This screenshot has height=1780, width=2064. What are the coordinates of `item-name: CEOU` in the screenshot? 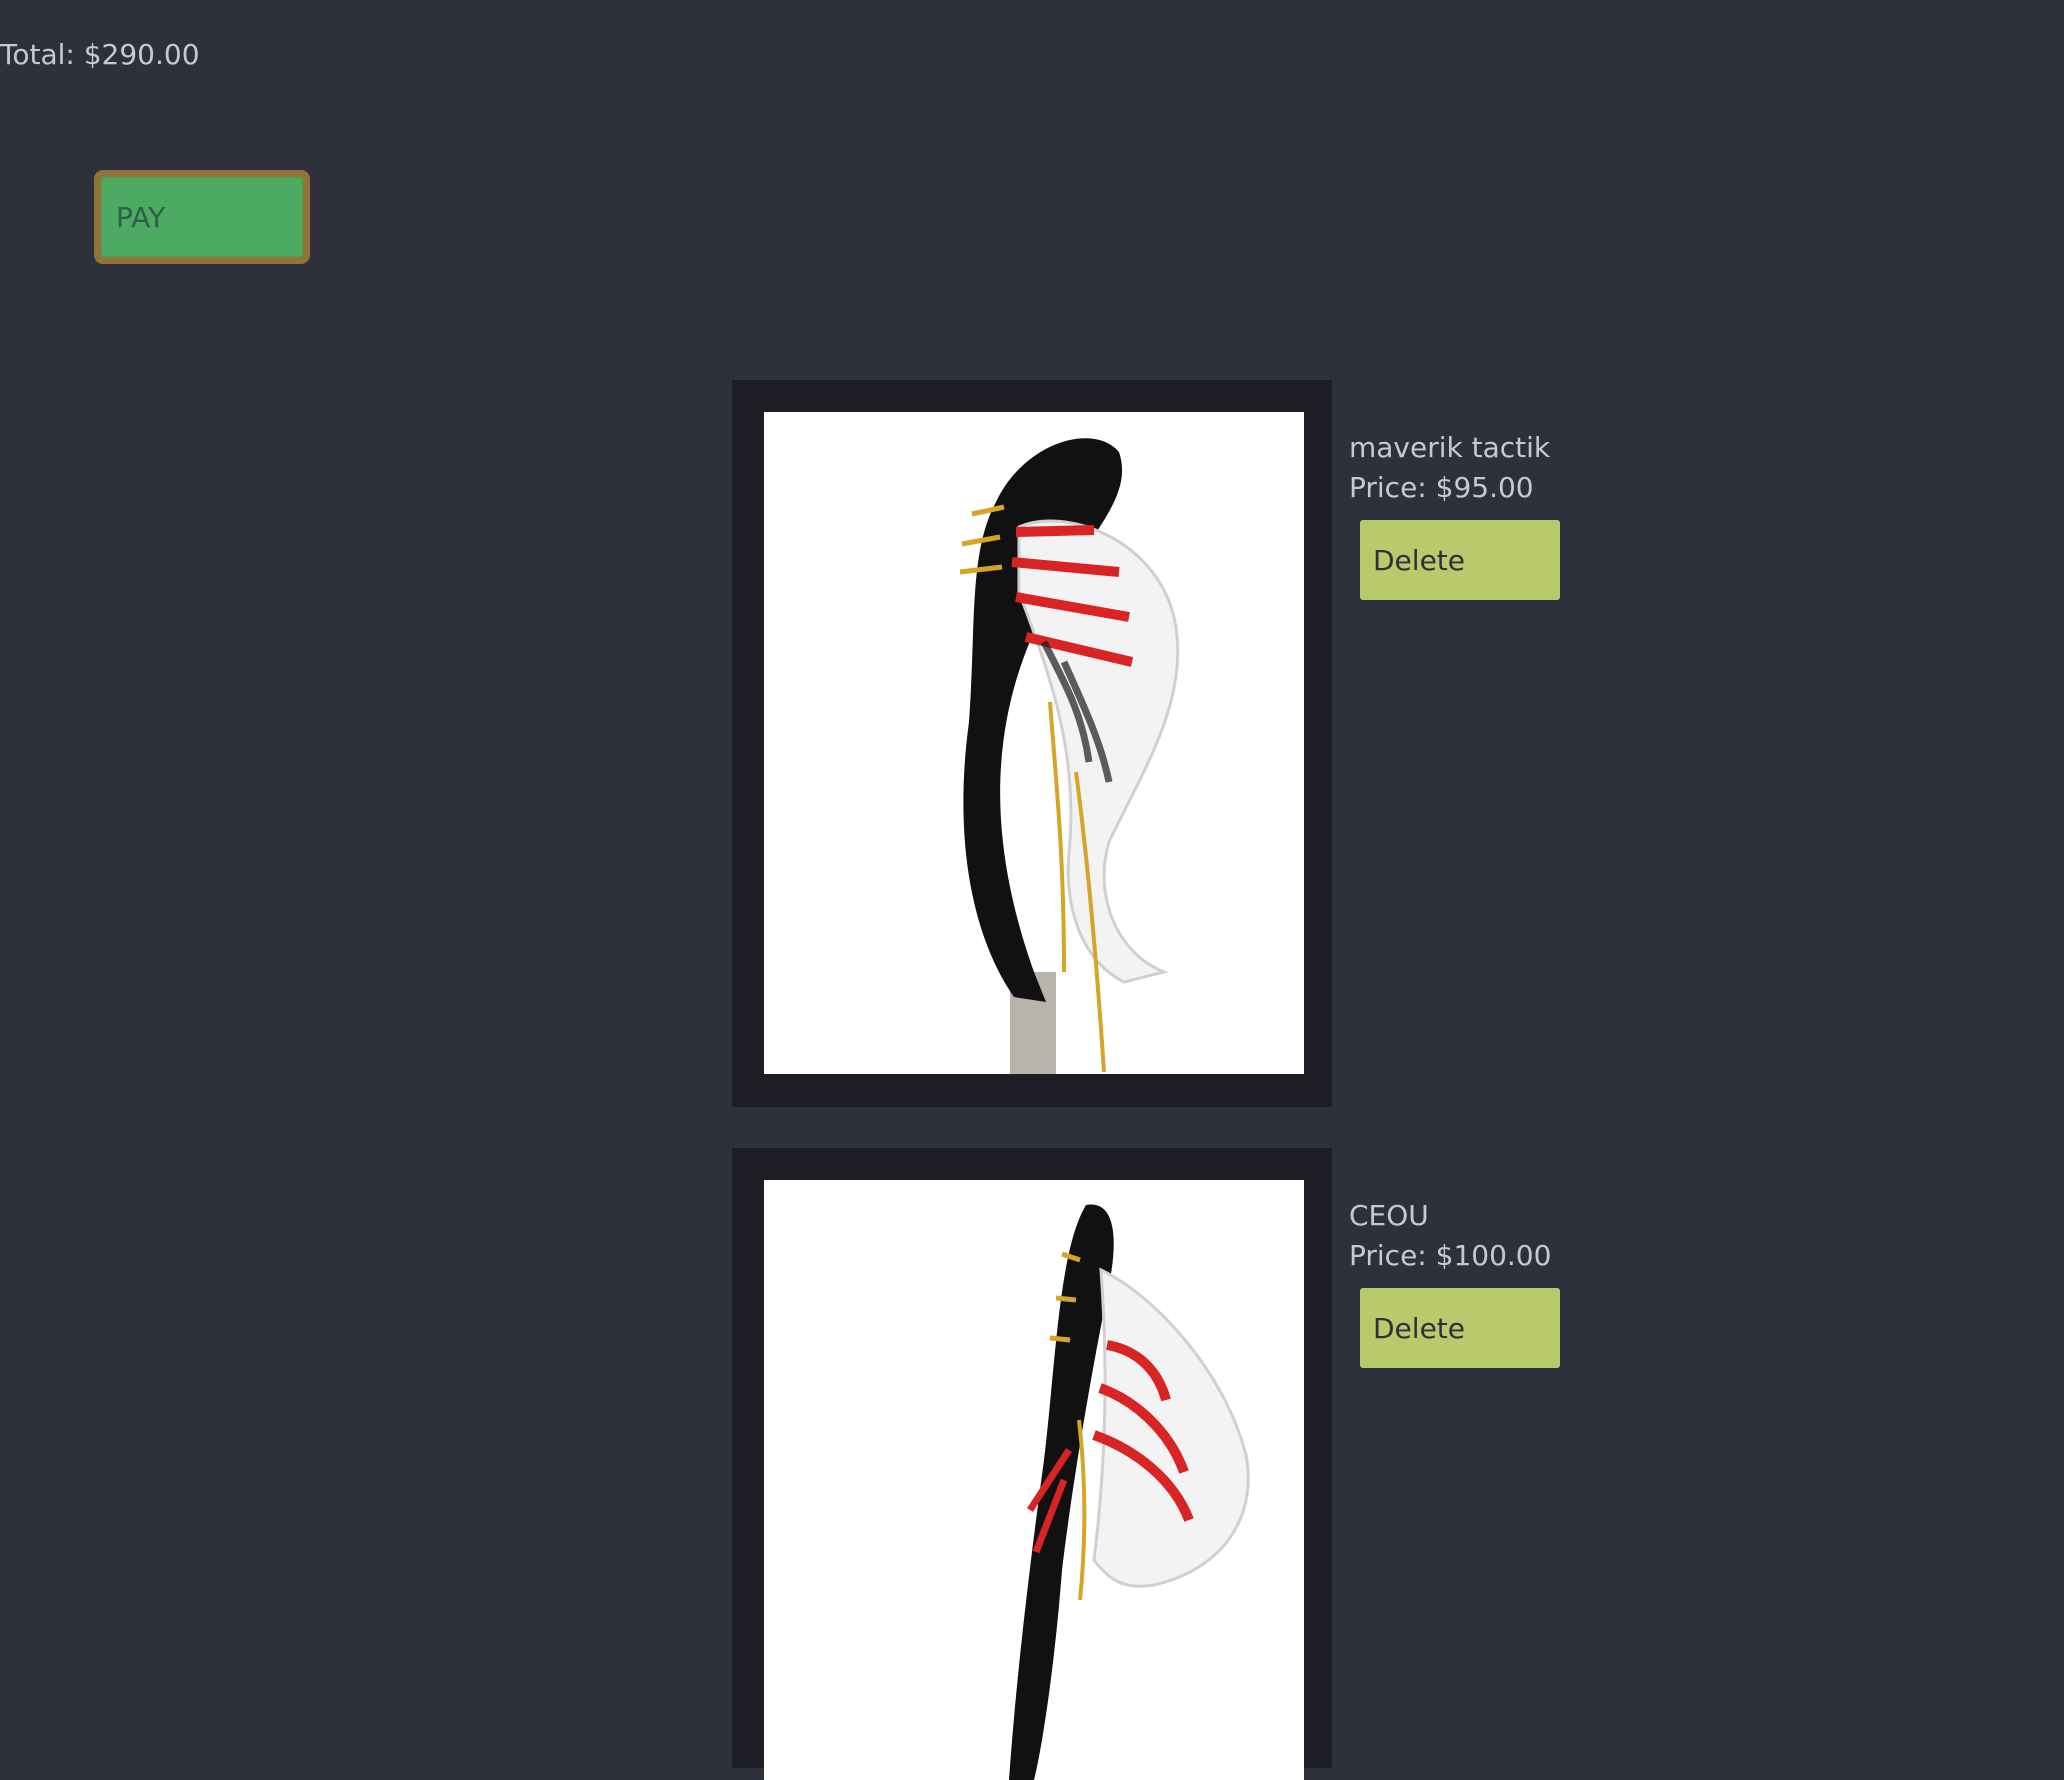 It's located at (1389, 1215).